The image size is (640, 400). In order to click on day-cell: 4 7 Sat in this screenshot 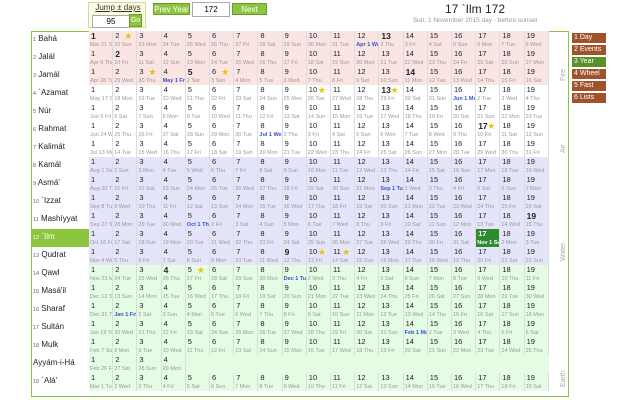, I will do `click(174, 256)`.